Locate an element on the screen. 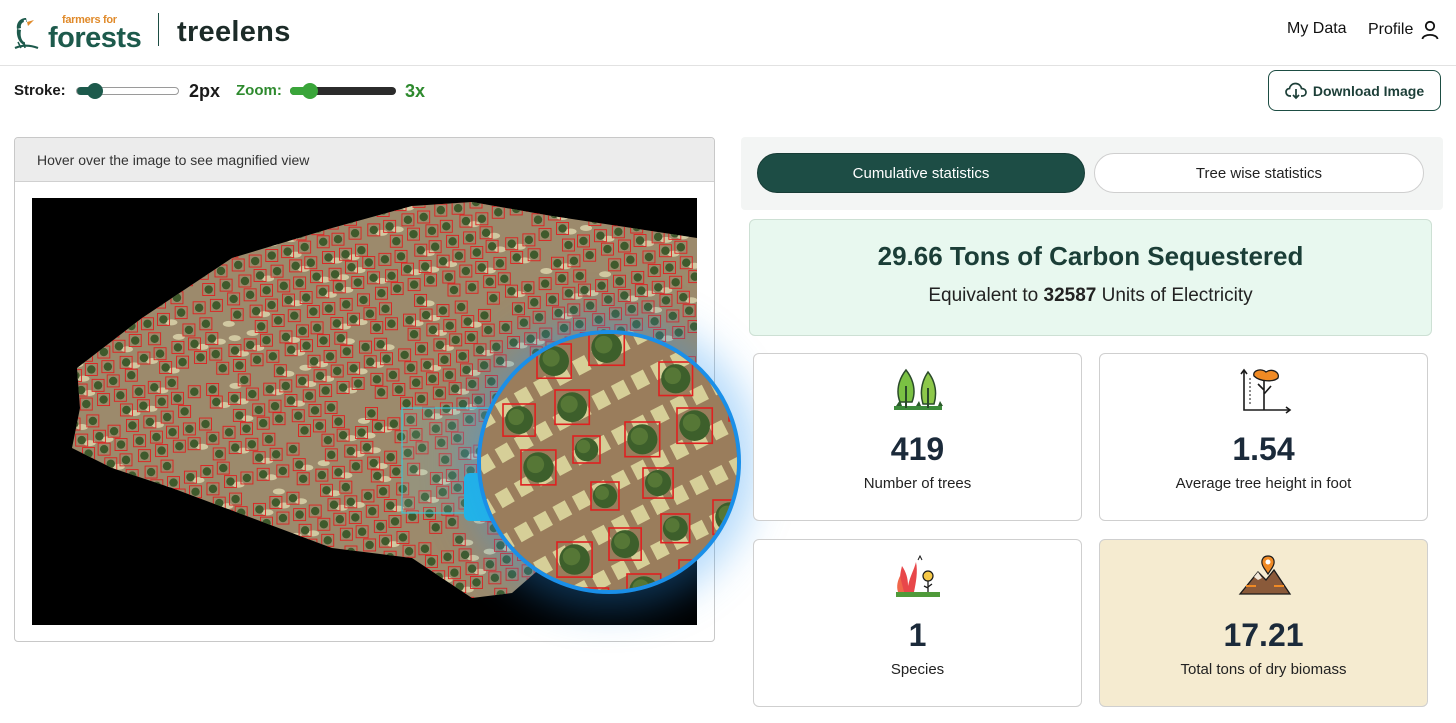 This screenshot has width=1456, height=723. stroke-slider is located at coordinates (127, 91).